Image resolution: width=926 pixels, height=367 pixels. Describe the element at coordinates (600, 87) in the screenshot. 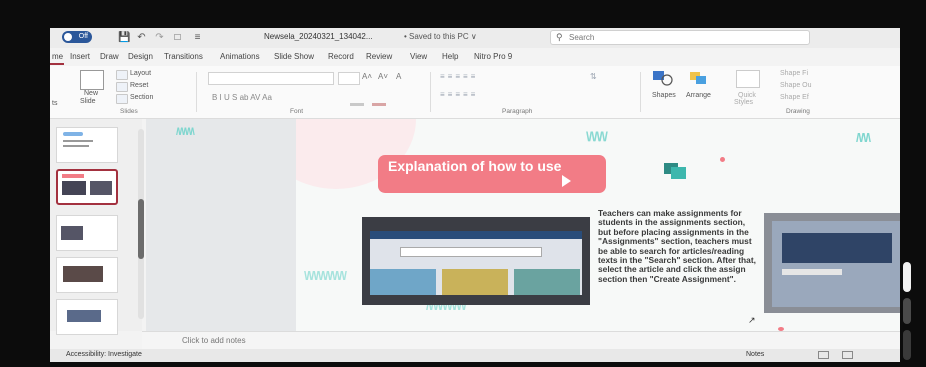

I see `text-direction-icon: ⇅` at that location.